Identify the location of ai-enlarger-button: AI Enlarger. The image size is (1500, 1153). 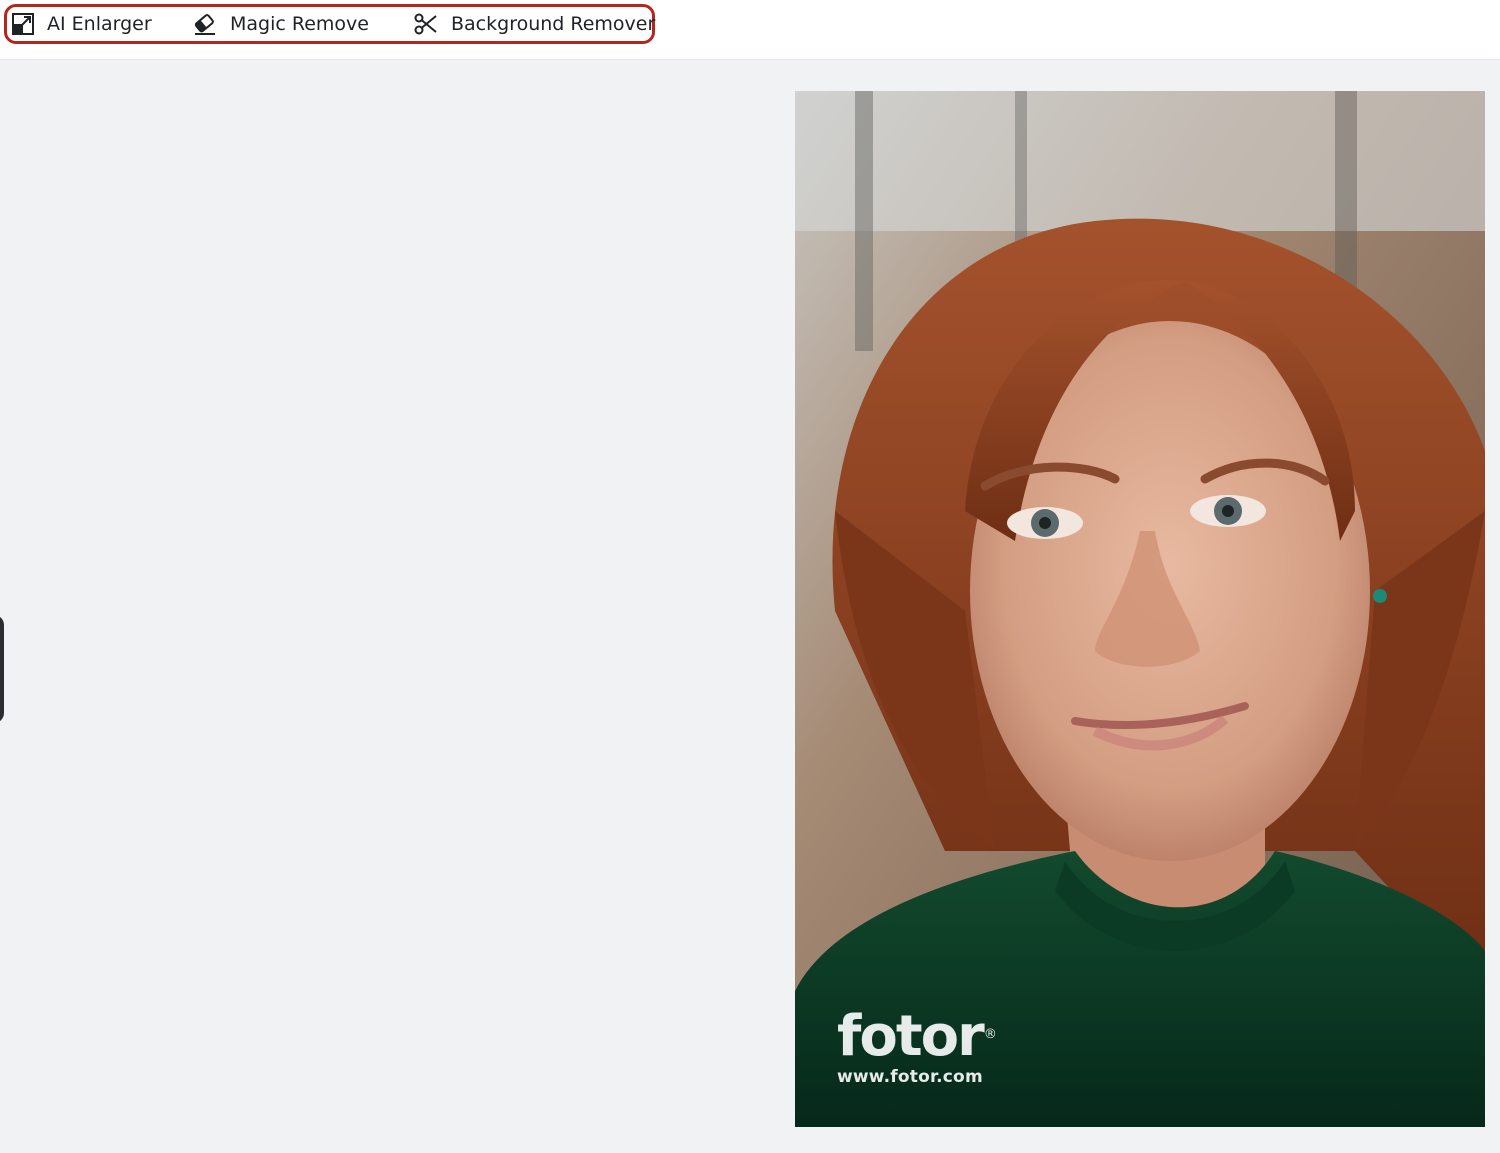
(81, 24).